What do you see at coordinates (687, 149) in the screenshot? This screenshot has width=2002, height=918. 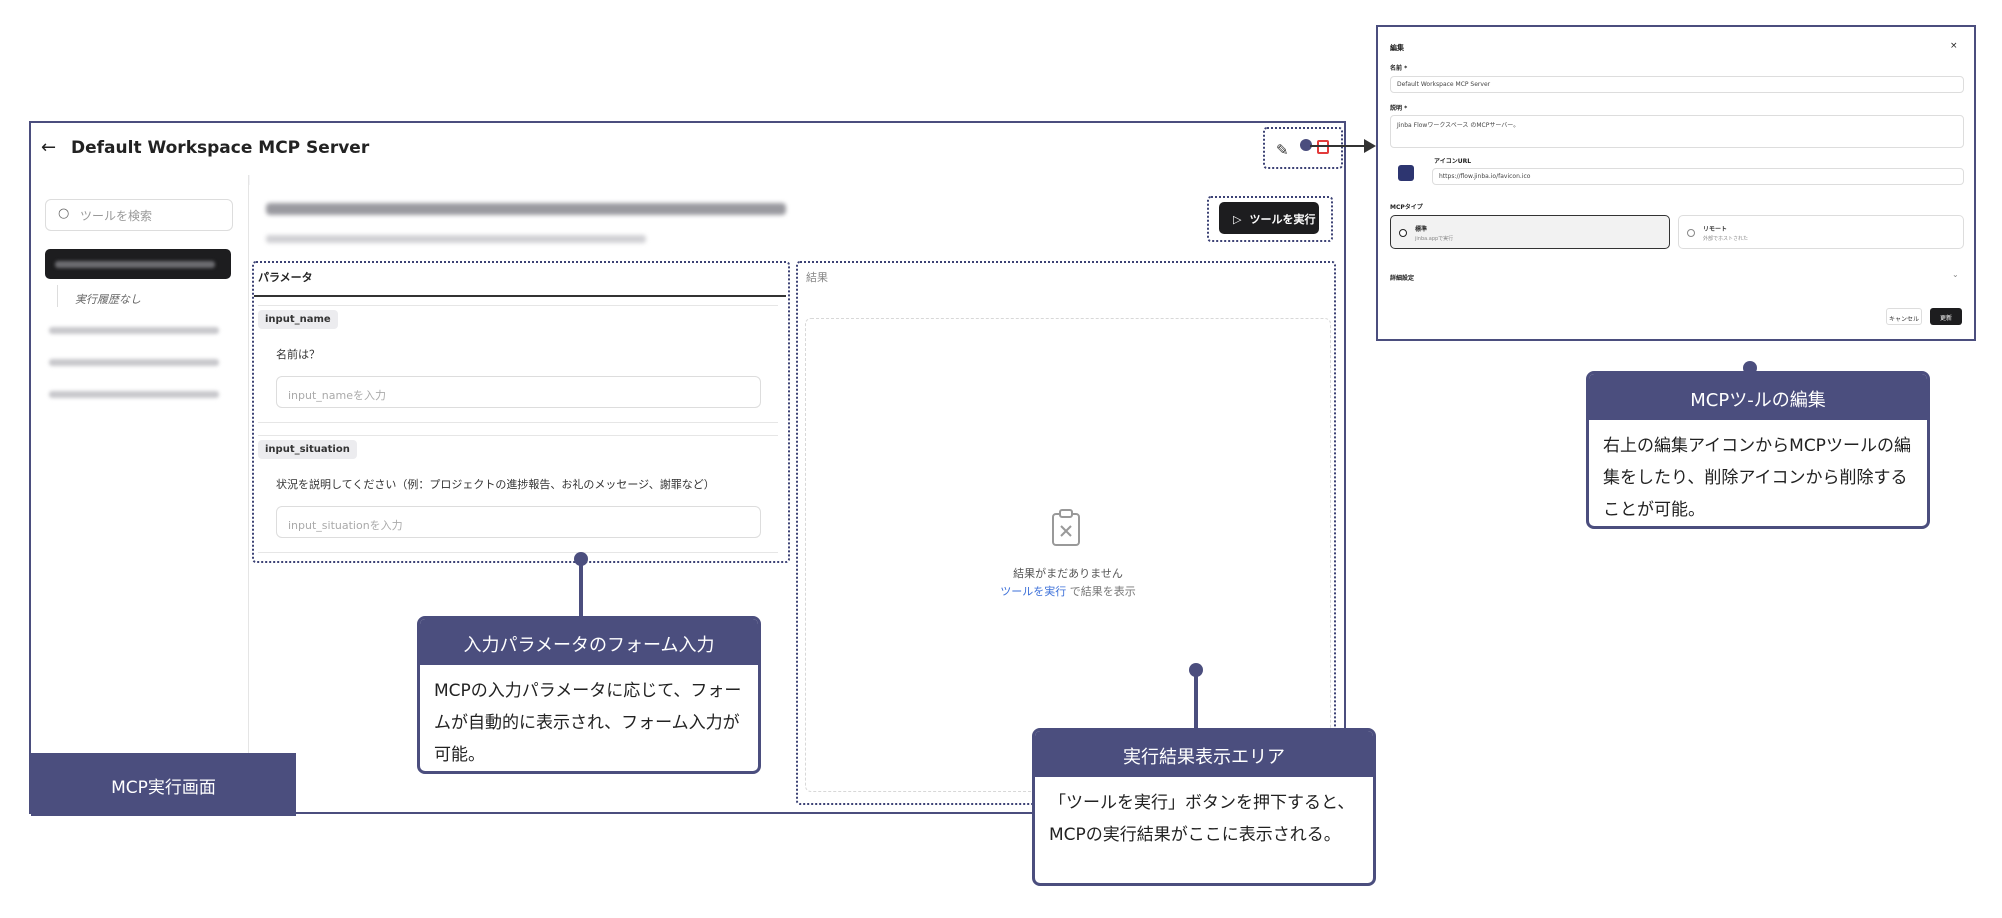 I see `top-bar: ← Default Workspace MCP Server ✎` at bounding box center [687, 149].